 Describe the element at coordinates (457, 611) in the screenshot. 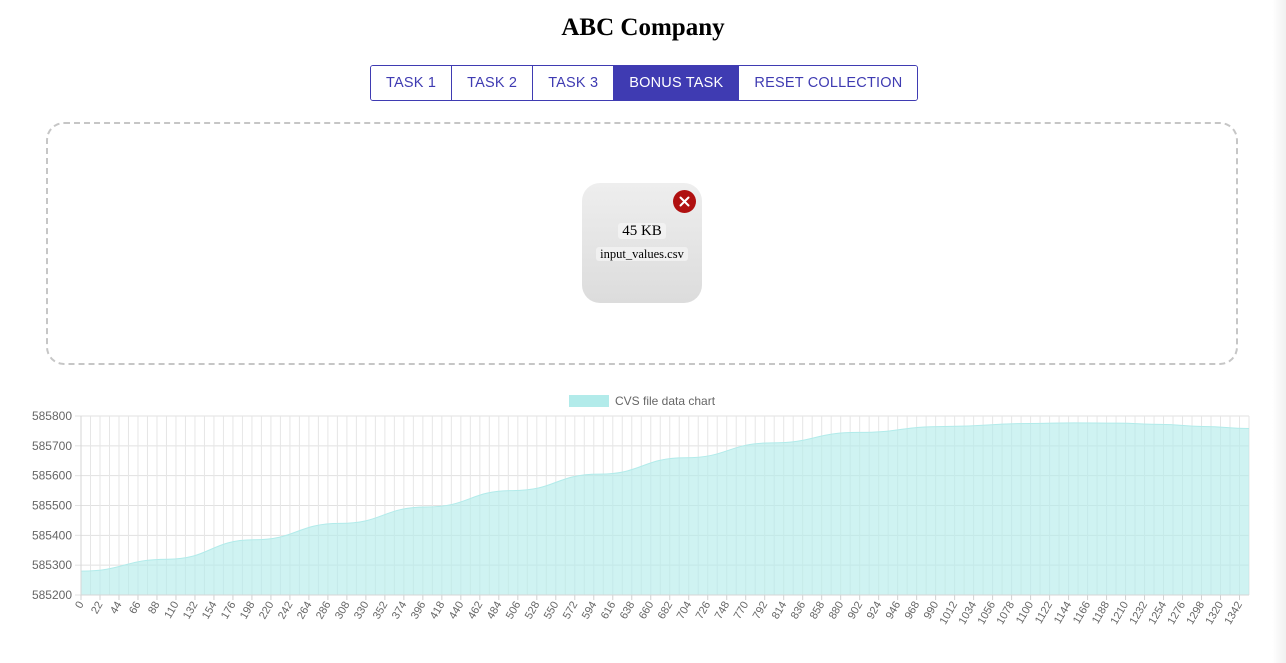

I see `x-tick-label: 440` at that location.